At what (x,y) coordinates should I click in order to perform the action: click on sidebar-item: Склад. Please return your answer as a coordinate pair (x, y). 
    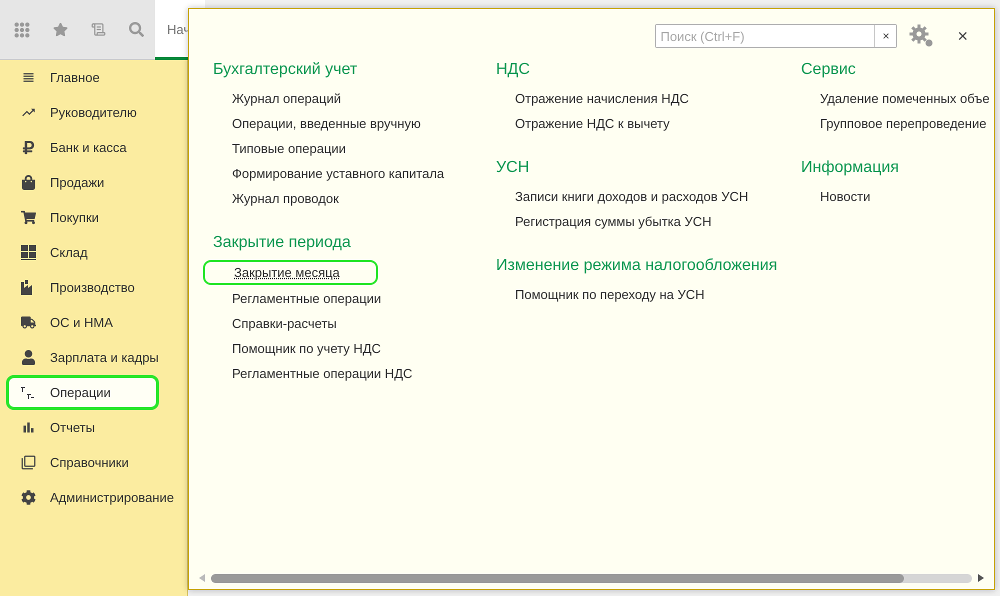
    Looking at the image, I should click on (93, 252).